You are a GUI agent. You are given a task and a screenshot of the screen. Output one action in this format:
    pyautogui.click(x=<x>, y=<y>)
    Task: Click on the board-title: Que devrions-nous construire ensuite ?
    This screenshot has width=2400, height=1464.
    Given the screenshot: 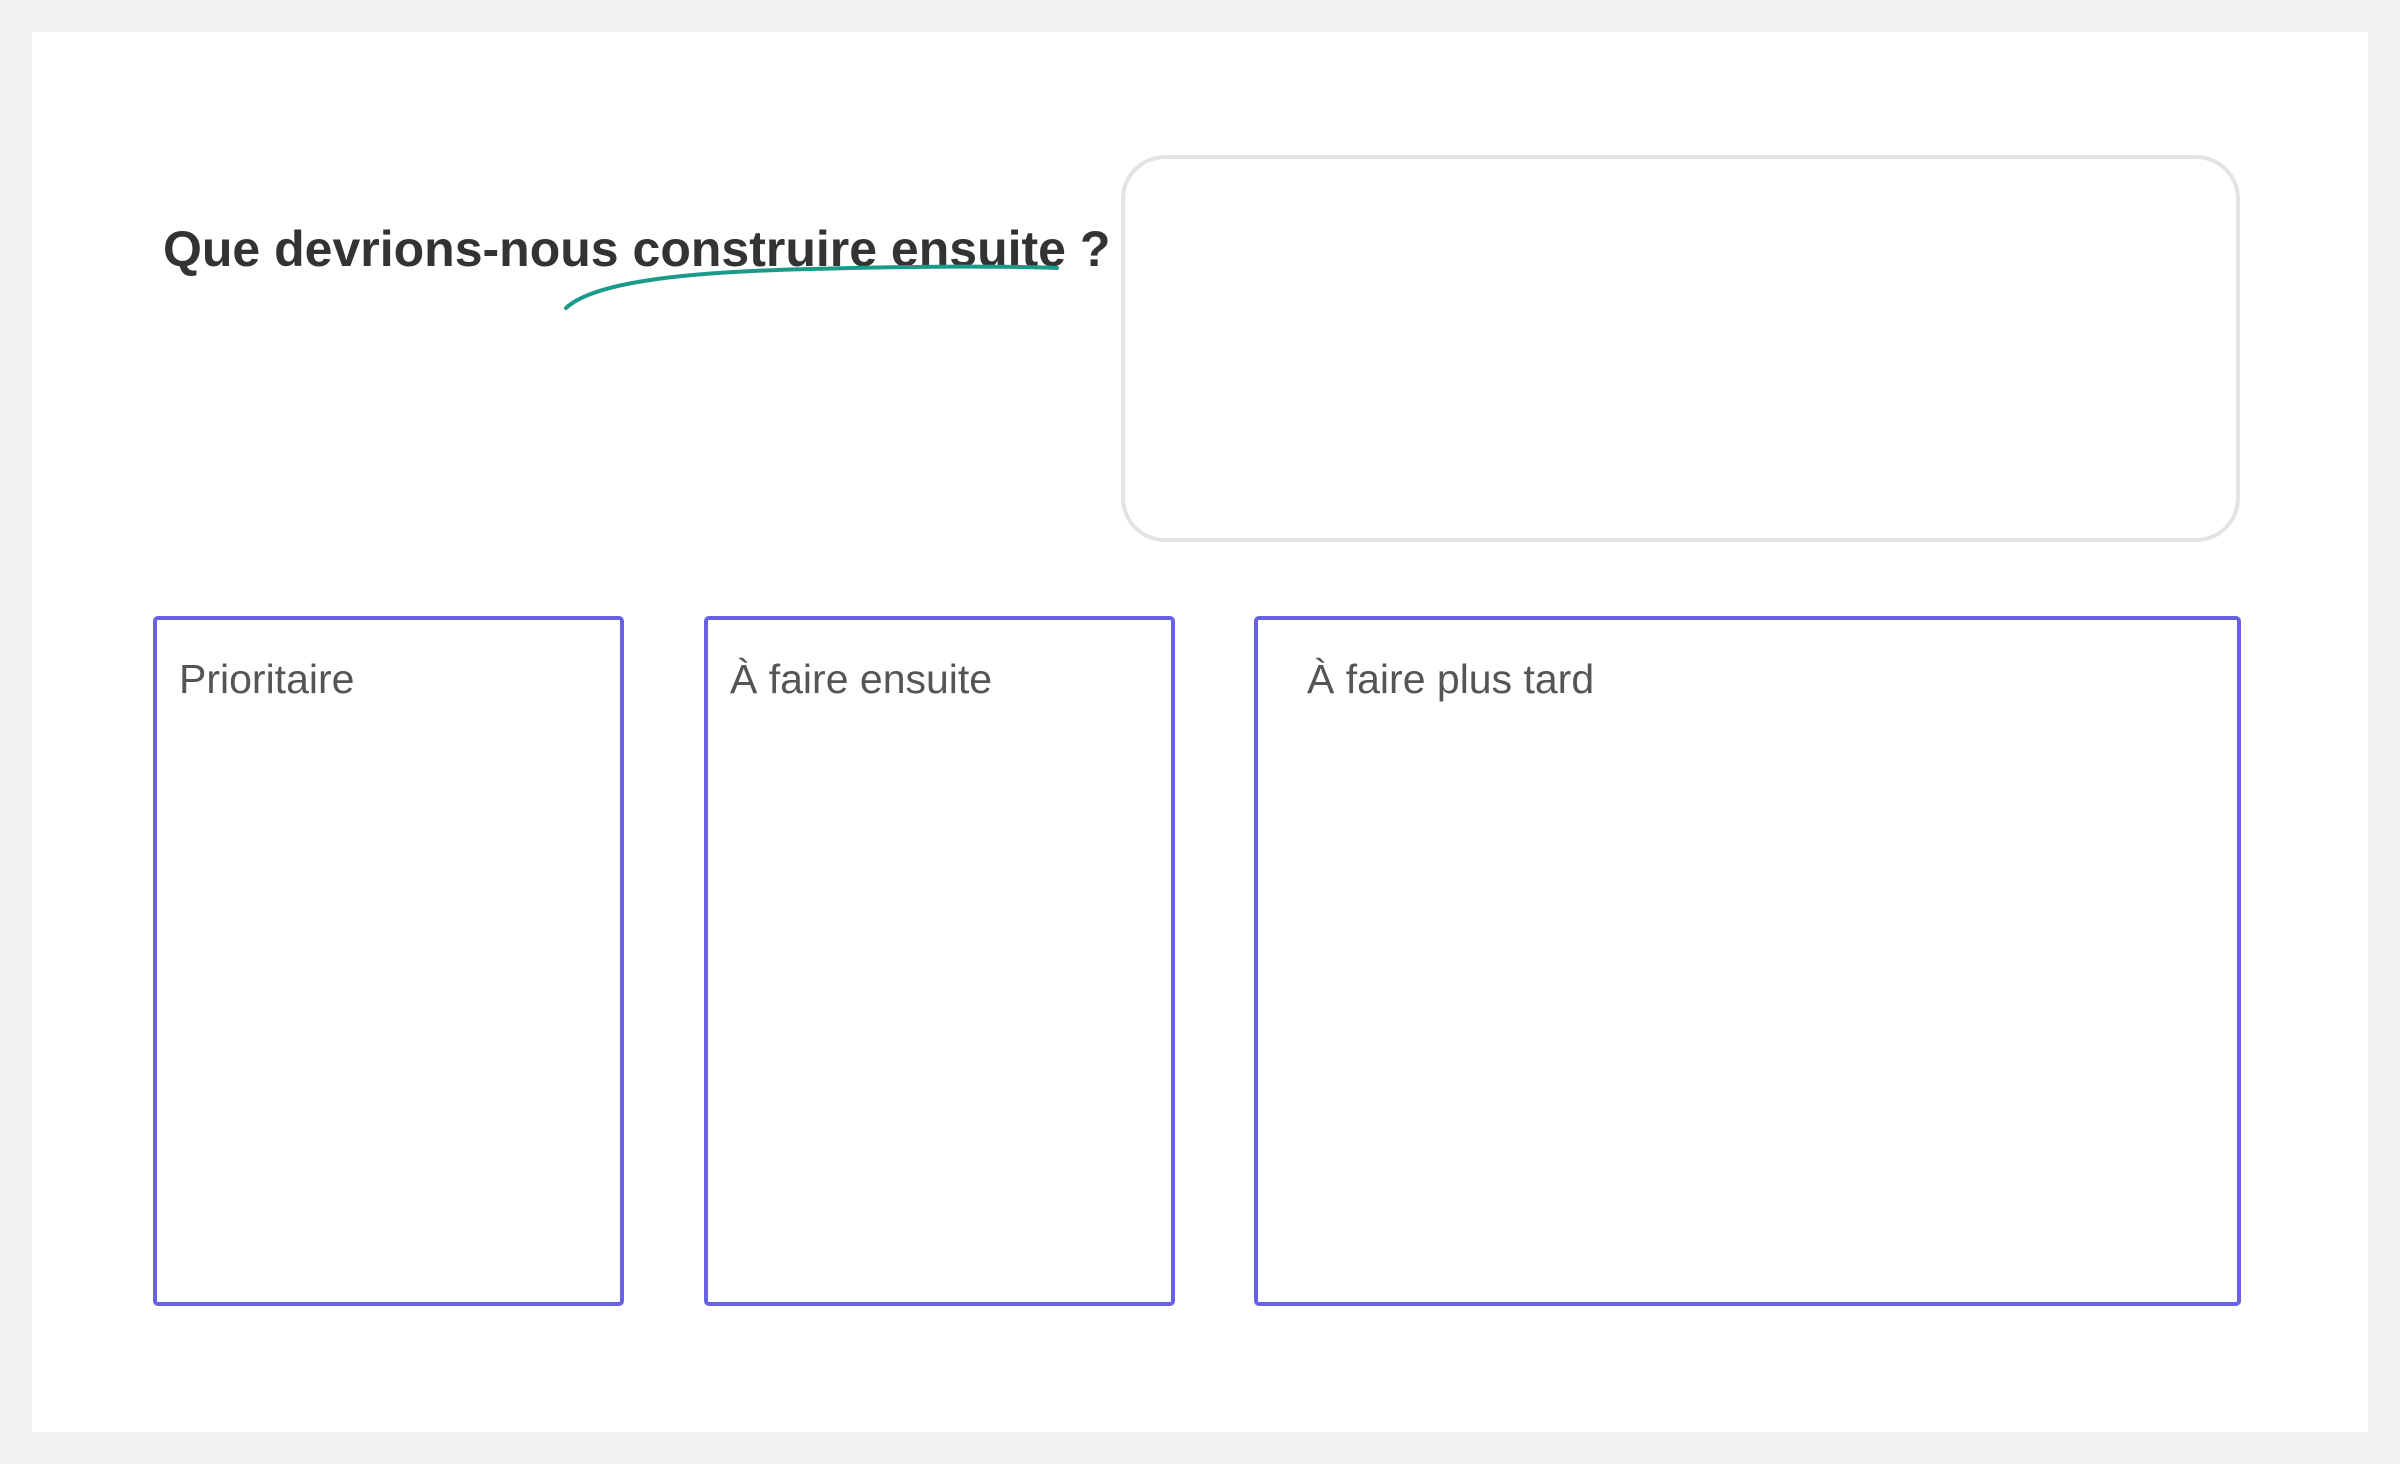 What is the action you would take?
    pyautogui.click(x=637, y=249)
    